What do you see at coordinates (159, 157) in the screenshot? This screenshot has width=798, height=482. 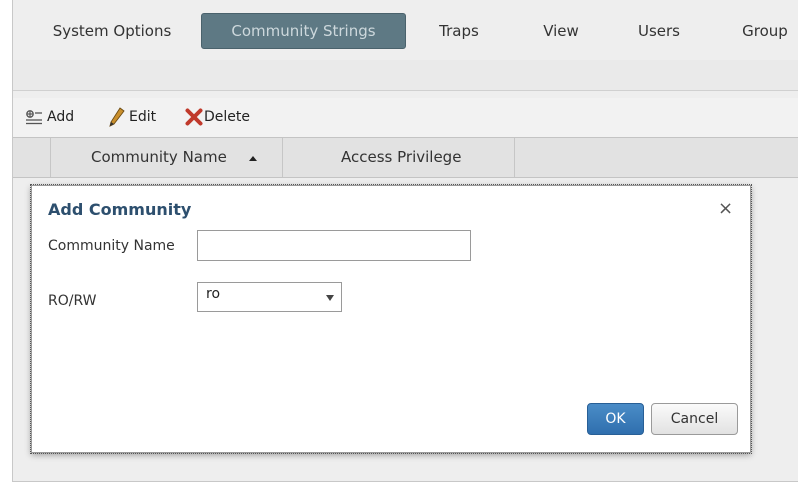 I see `column-label-community-name: Community Name` at bounding box center [159, 157].